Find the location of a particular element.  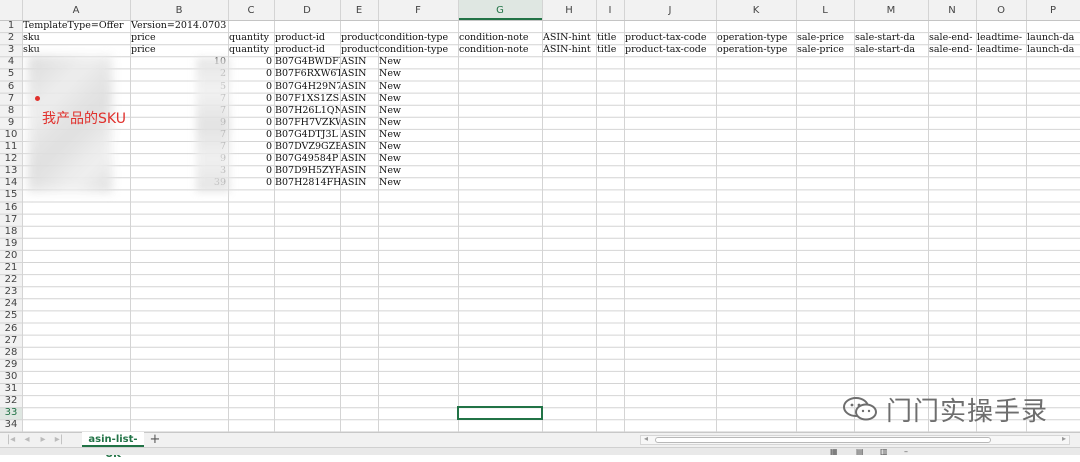

cell-e3: product is located at coordinates (359, 50).